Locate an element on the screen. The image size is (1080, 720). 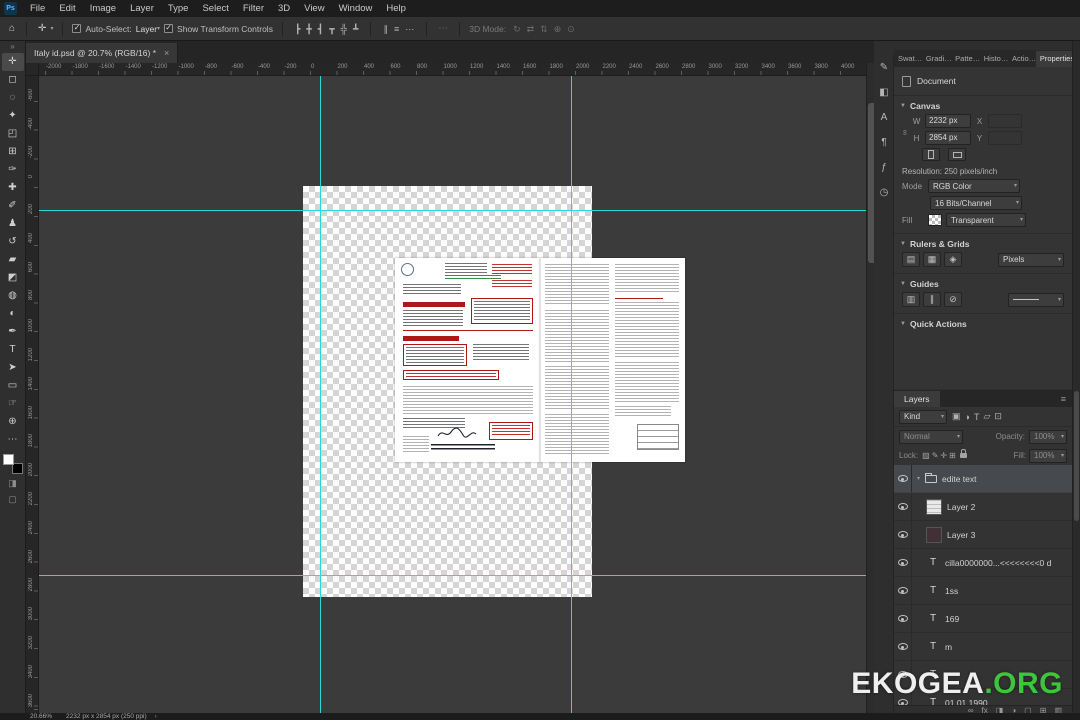
layer-name: Layer 2 is located at coordinates (961, 507).